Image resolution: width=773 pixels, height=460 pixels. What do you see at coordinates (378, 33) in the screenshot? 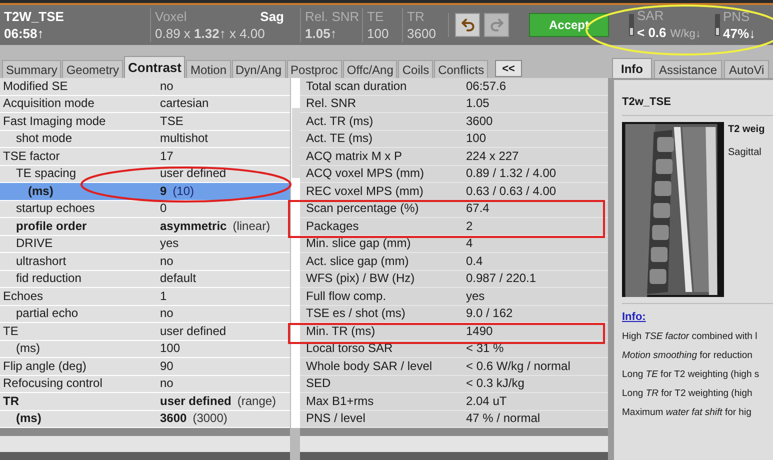
I see `field-value: 100` at bounding box center [378, 33].